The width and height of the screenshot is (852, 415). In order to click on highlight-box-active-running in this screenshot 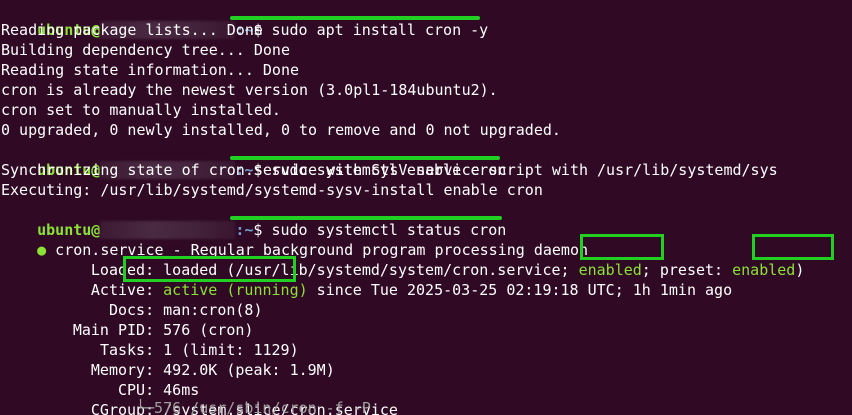, I will do `click(209, 269)`.